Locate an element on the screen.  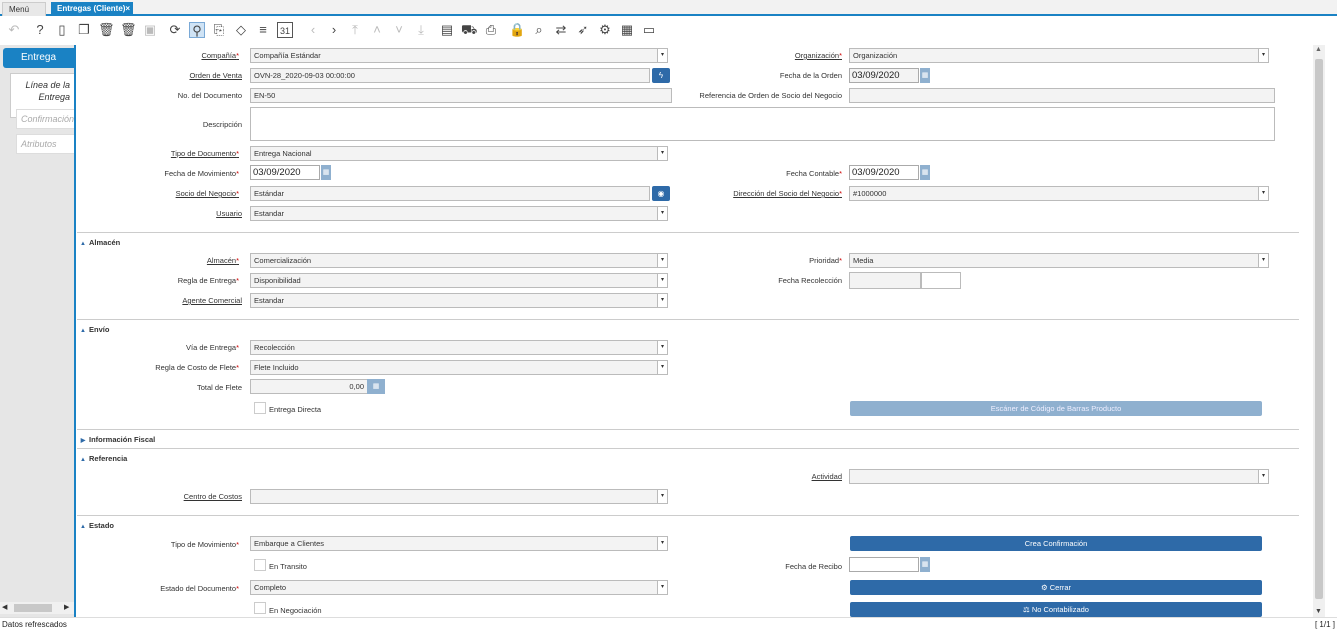
info-icon: ◉ is located at coordinates (661, 193).